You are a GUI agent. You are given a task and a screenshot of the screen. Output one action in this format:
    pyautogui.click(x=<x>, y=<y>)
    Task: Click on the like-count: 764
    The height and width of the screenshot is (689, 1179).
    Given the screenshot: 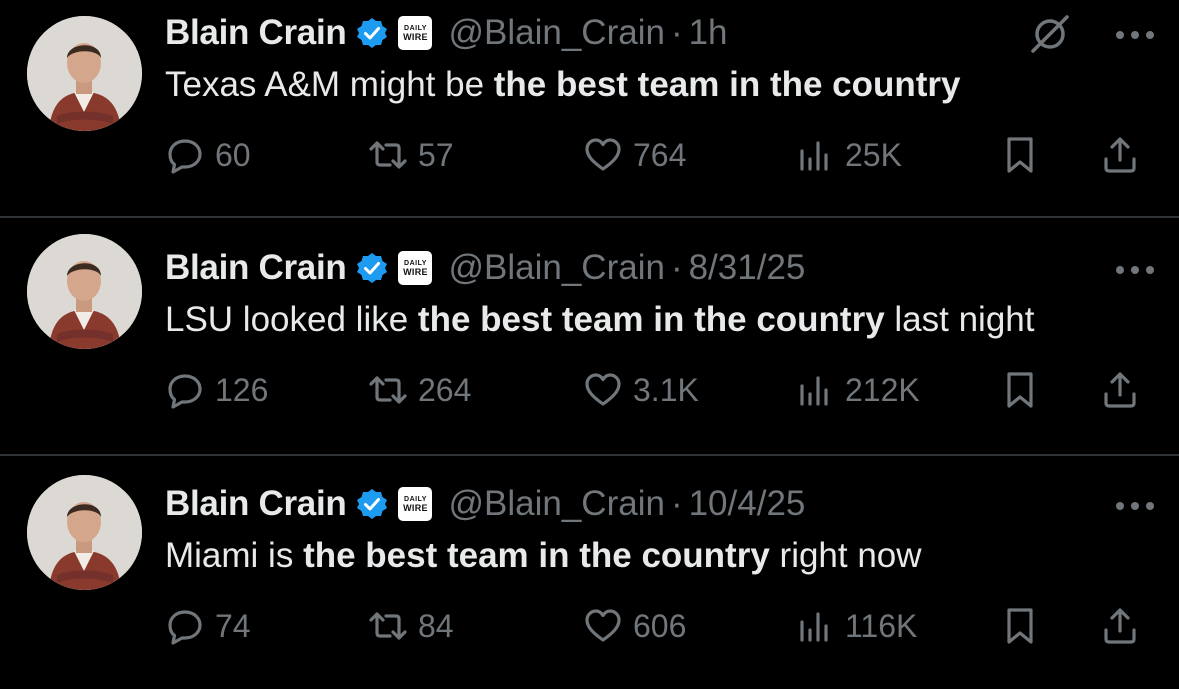 What is the action you would take?
    pyautogui.click(x=660, y=154)
    